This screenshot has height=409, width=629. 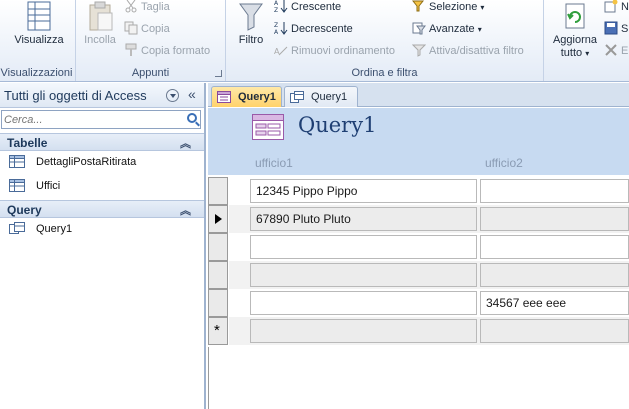 I want to click on svg-text: Z, so click(x=276, y=10).